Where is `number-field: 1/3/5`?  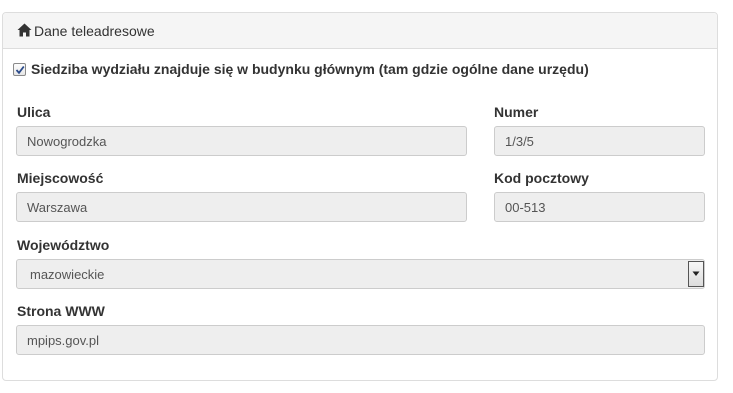 number-field: 1/3/5 is located at coordinates (599, 141).